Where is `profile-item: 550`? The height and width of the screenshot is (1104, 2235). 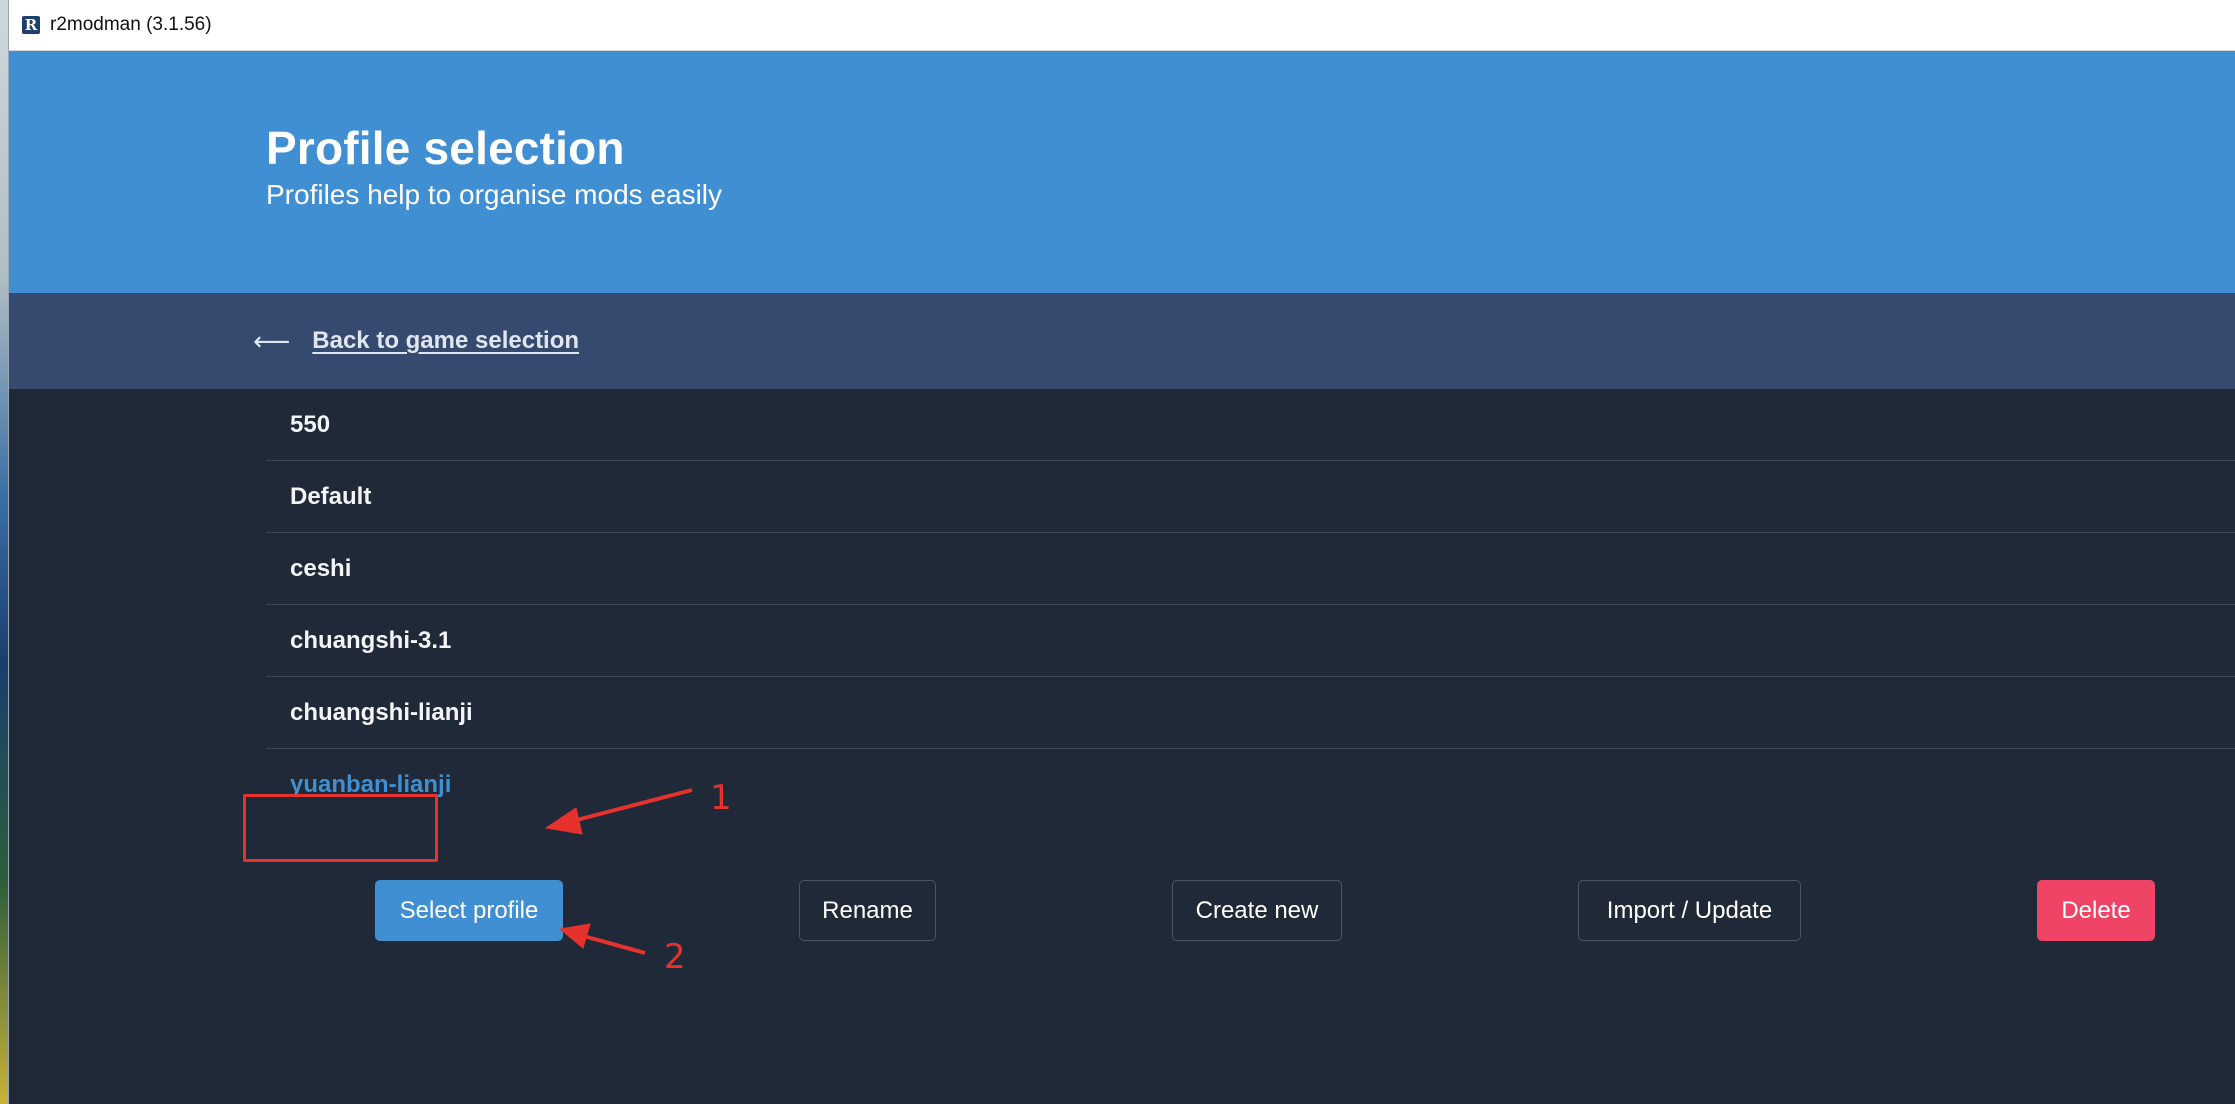 profile-item: 550 is located at coordinates (1250, 425).